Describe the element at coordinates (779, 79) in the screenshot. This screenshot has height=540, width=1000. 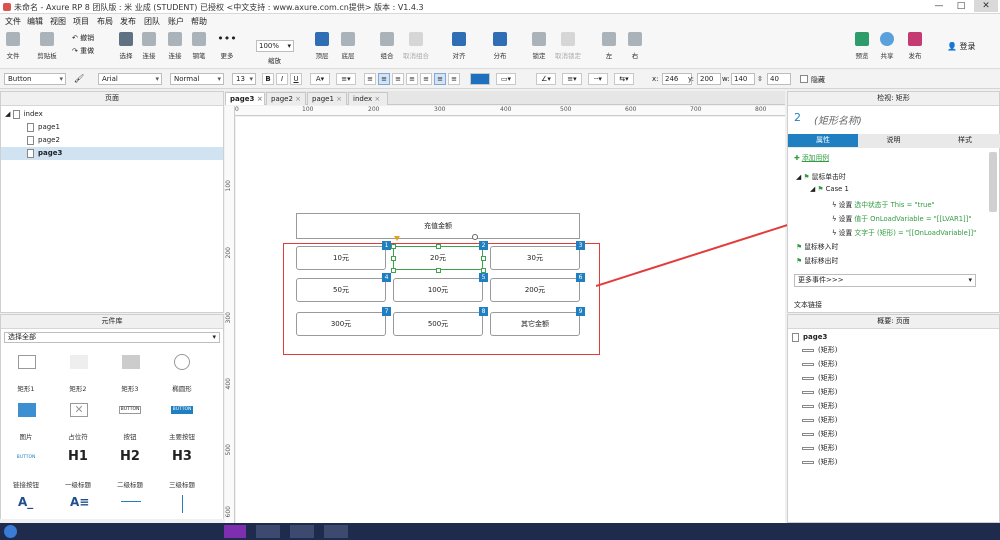
I see `h-input: 40` at that location.